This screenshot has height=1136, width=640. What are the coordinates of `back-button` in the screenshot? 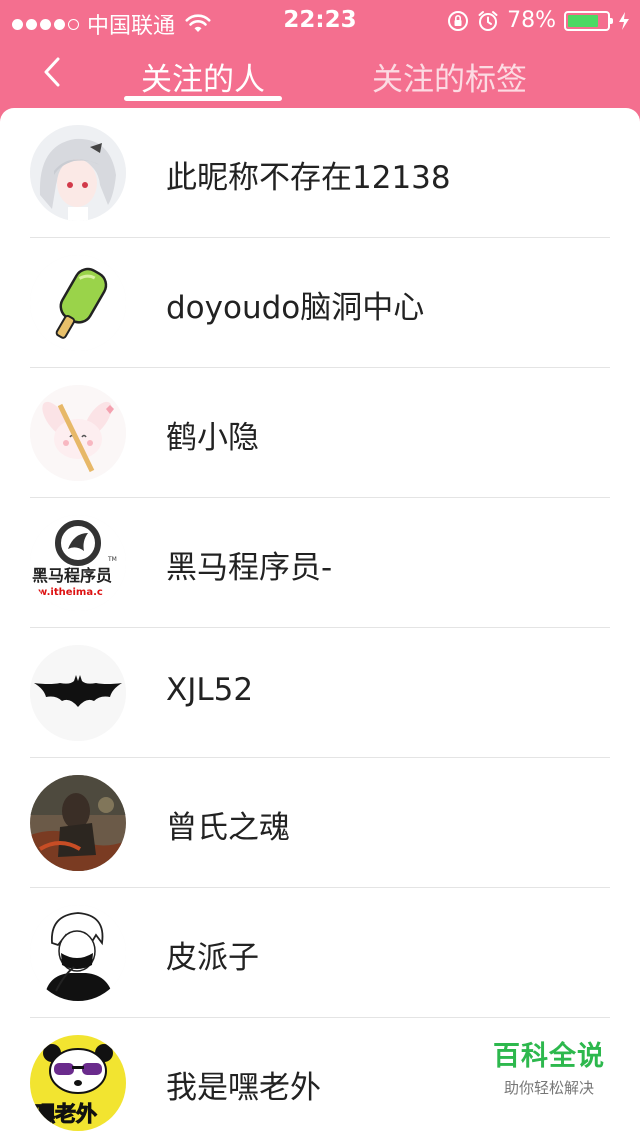 It's located at (52, 72).